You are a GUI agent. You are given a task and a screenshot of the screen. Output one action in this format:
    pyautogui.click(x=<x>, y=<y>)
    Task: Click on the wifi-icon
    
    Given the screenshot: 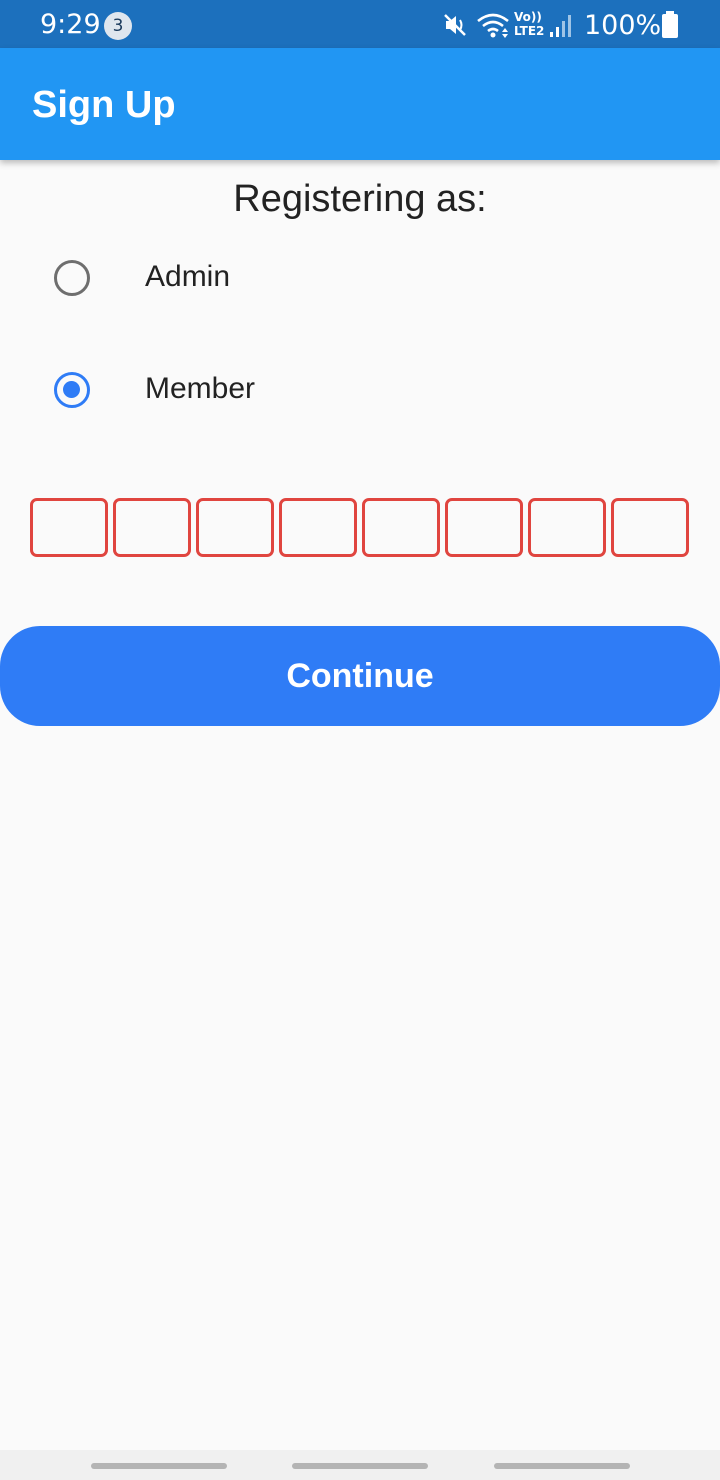 What is the action you would take?
    pyautogui.click(x=493, y=25)
    